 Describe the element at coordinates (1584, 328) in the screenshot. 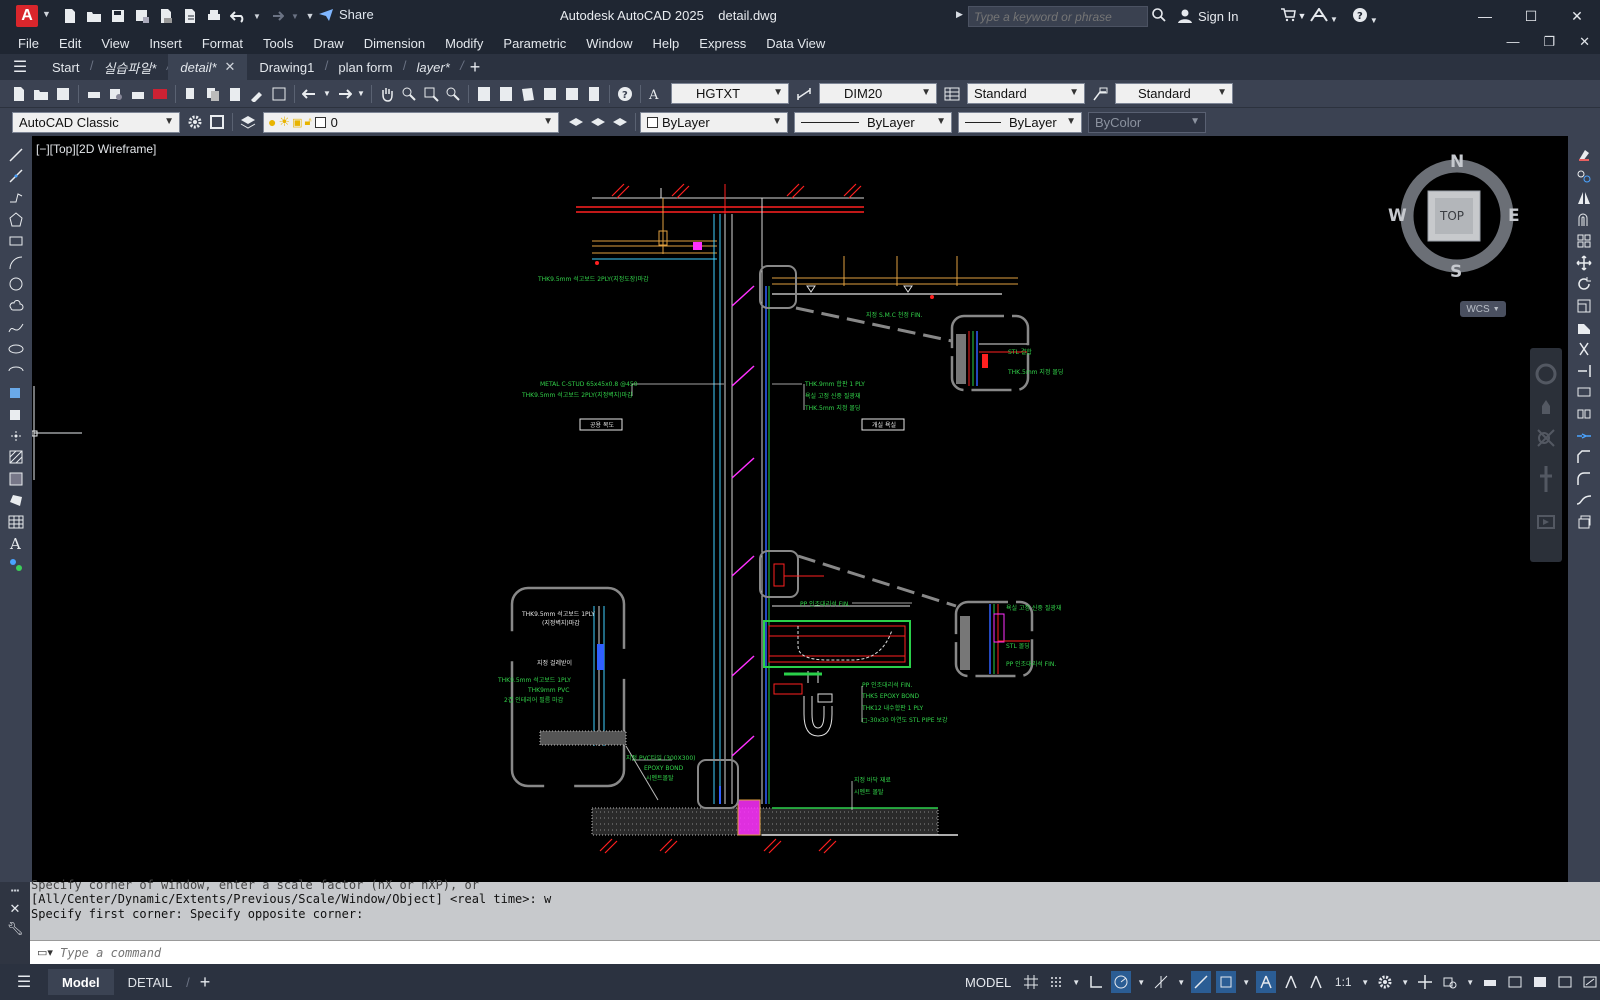

I see `stretch-icon` at that location.